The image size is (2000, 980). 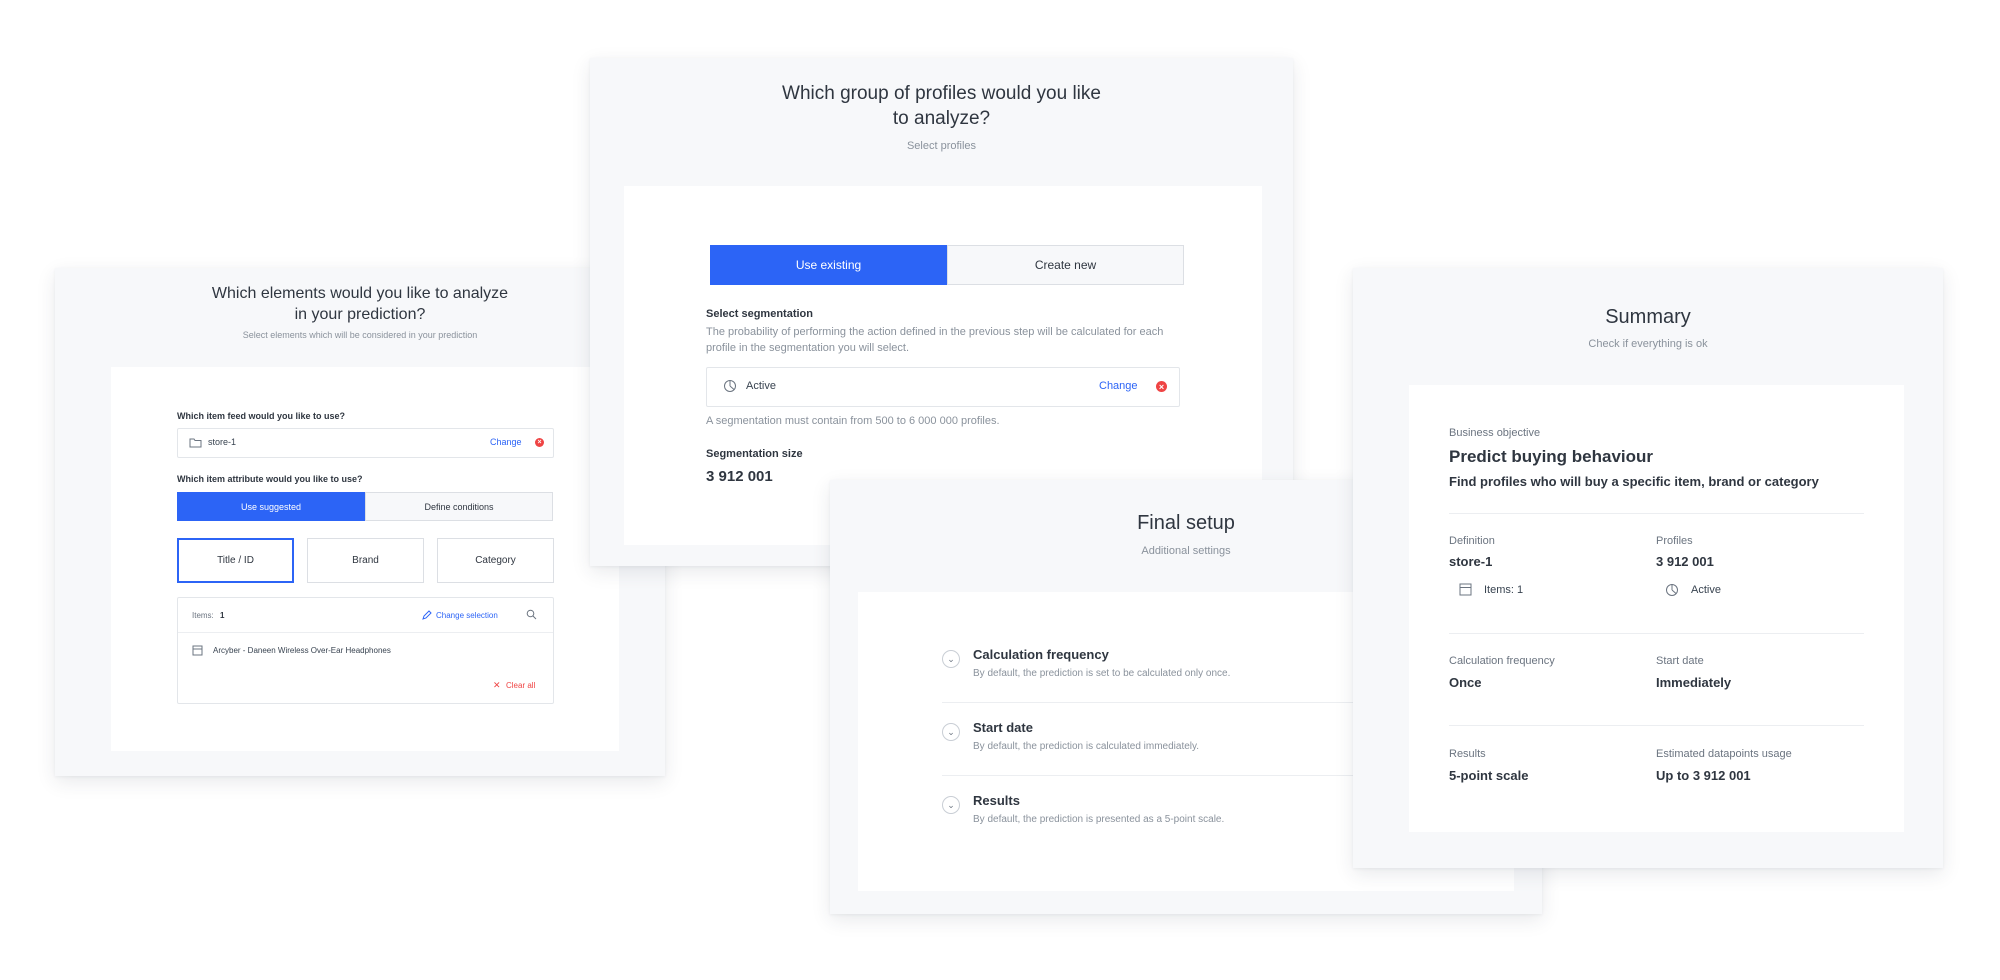 I want to click on usage-label: Estimated datapoints usage, so click(x=1724, y=754).